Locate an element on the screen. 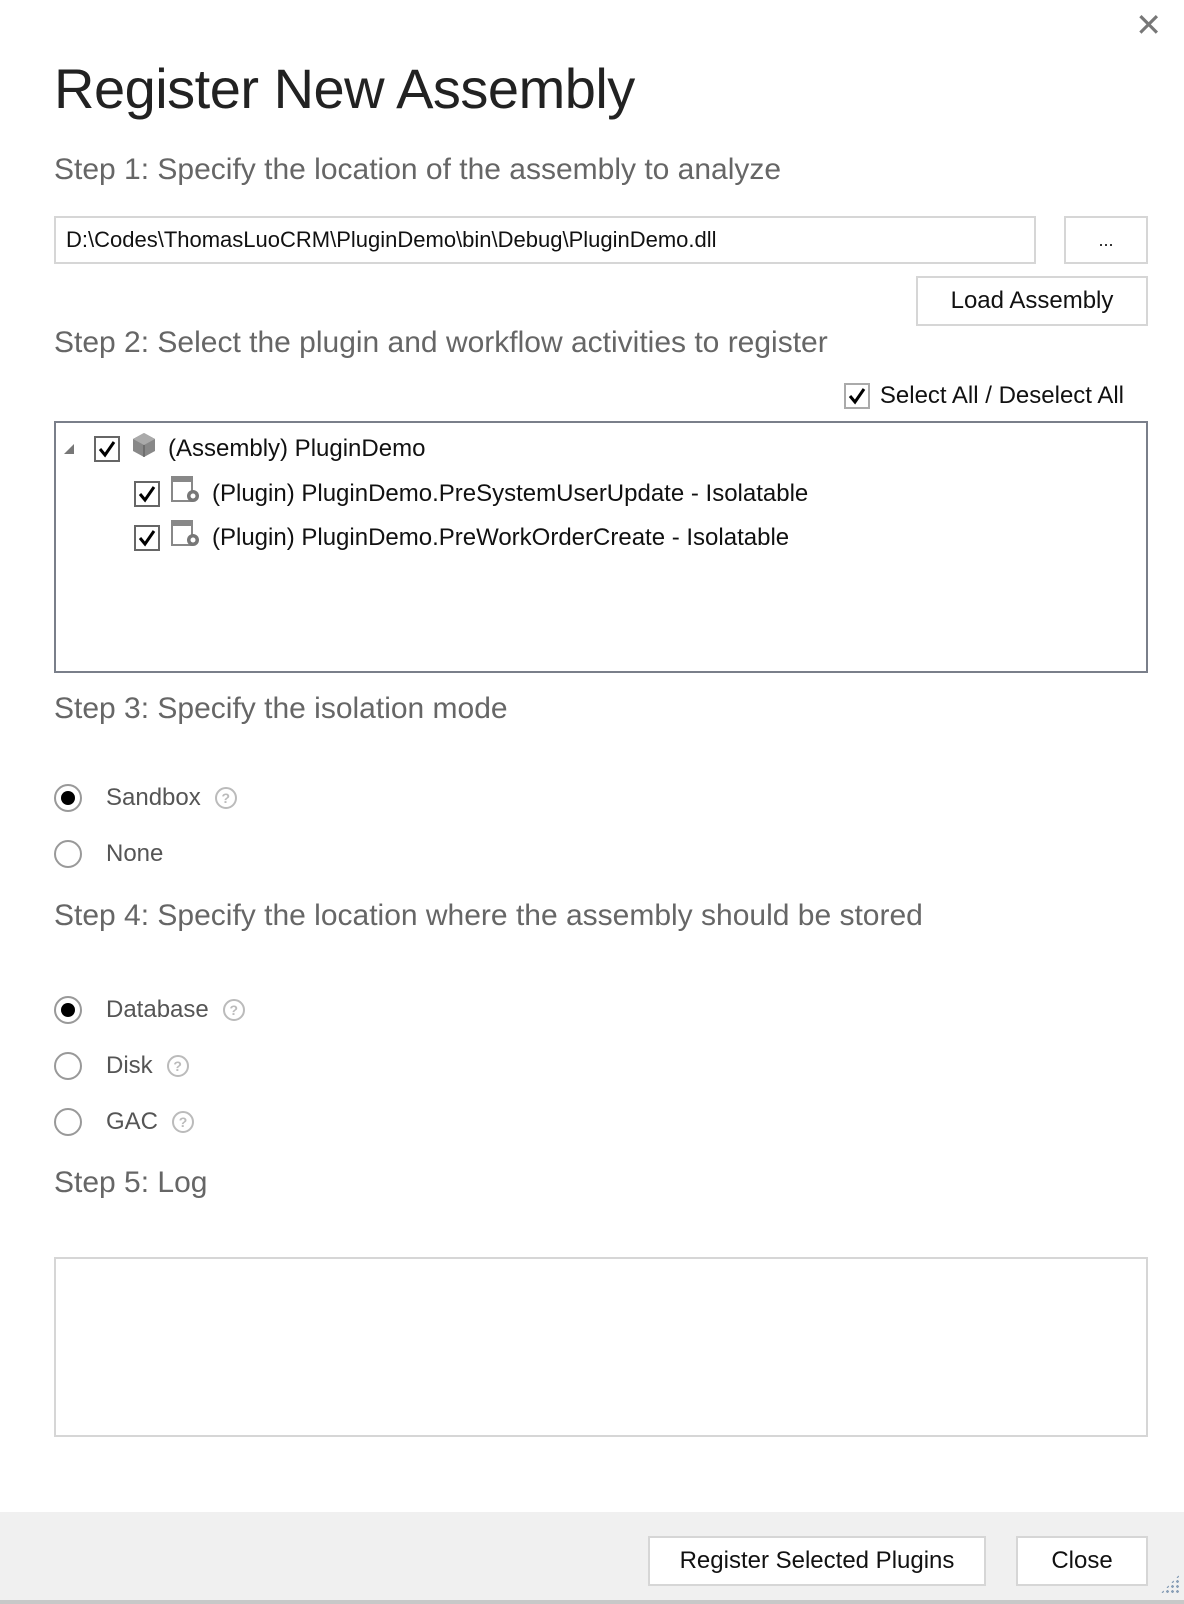 This screenshot has width=1184, height=1604. radio-label: GAC is located at coordinates (132, 1121).